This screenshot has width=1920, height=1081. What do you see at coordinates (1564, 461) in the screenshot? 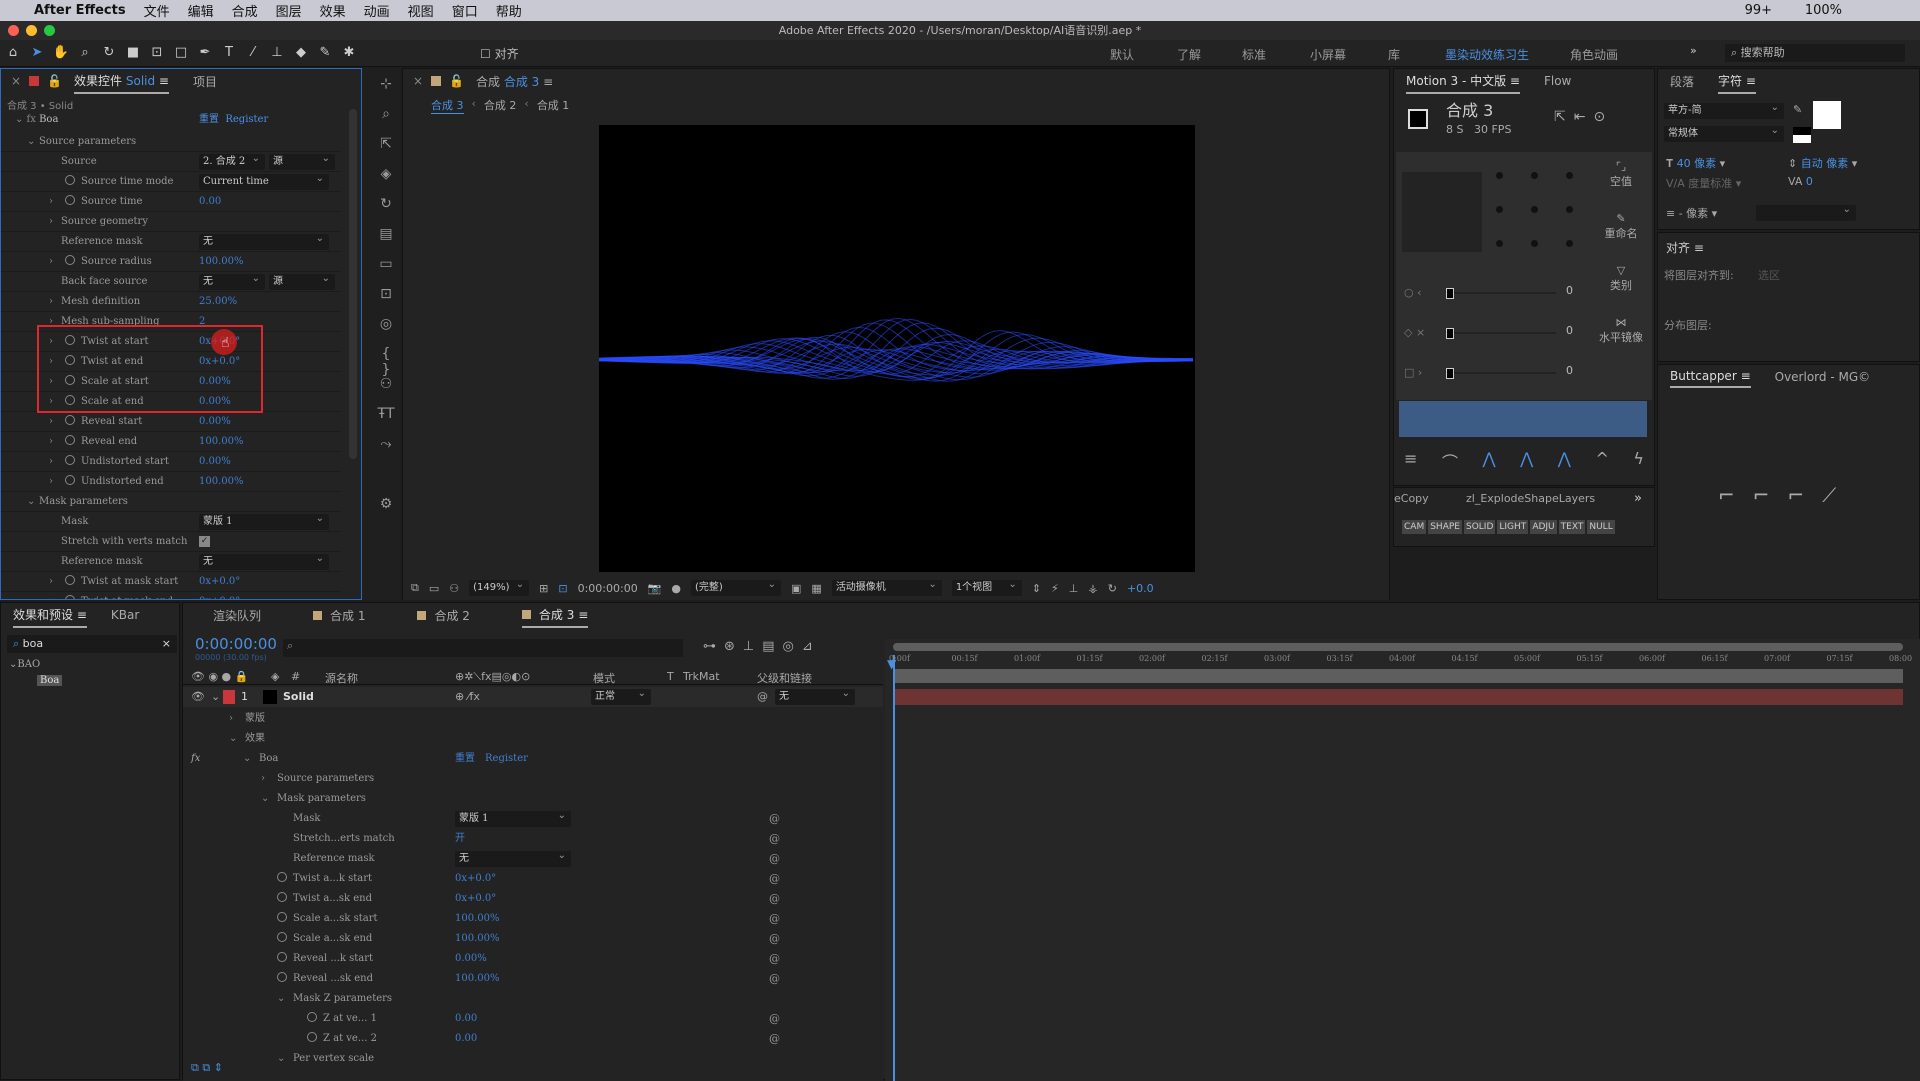
I see `ease-out-icon: ⋀` at bounding box center [1564, 461].